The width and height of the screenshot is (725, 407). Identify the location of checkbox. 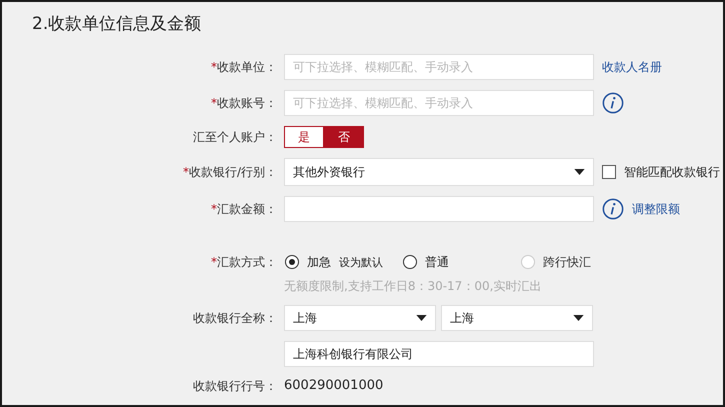
(609, 172).